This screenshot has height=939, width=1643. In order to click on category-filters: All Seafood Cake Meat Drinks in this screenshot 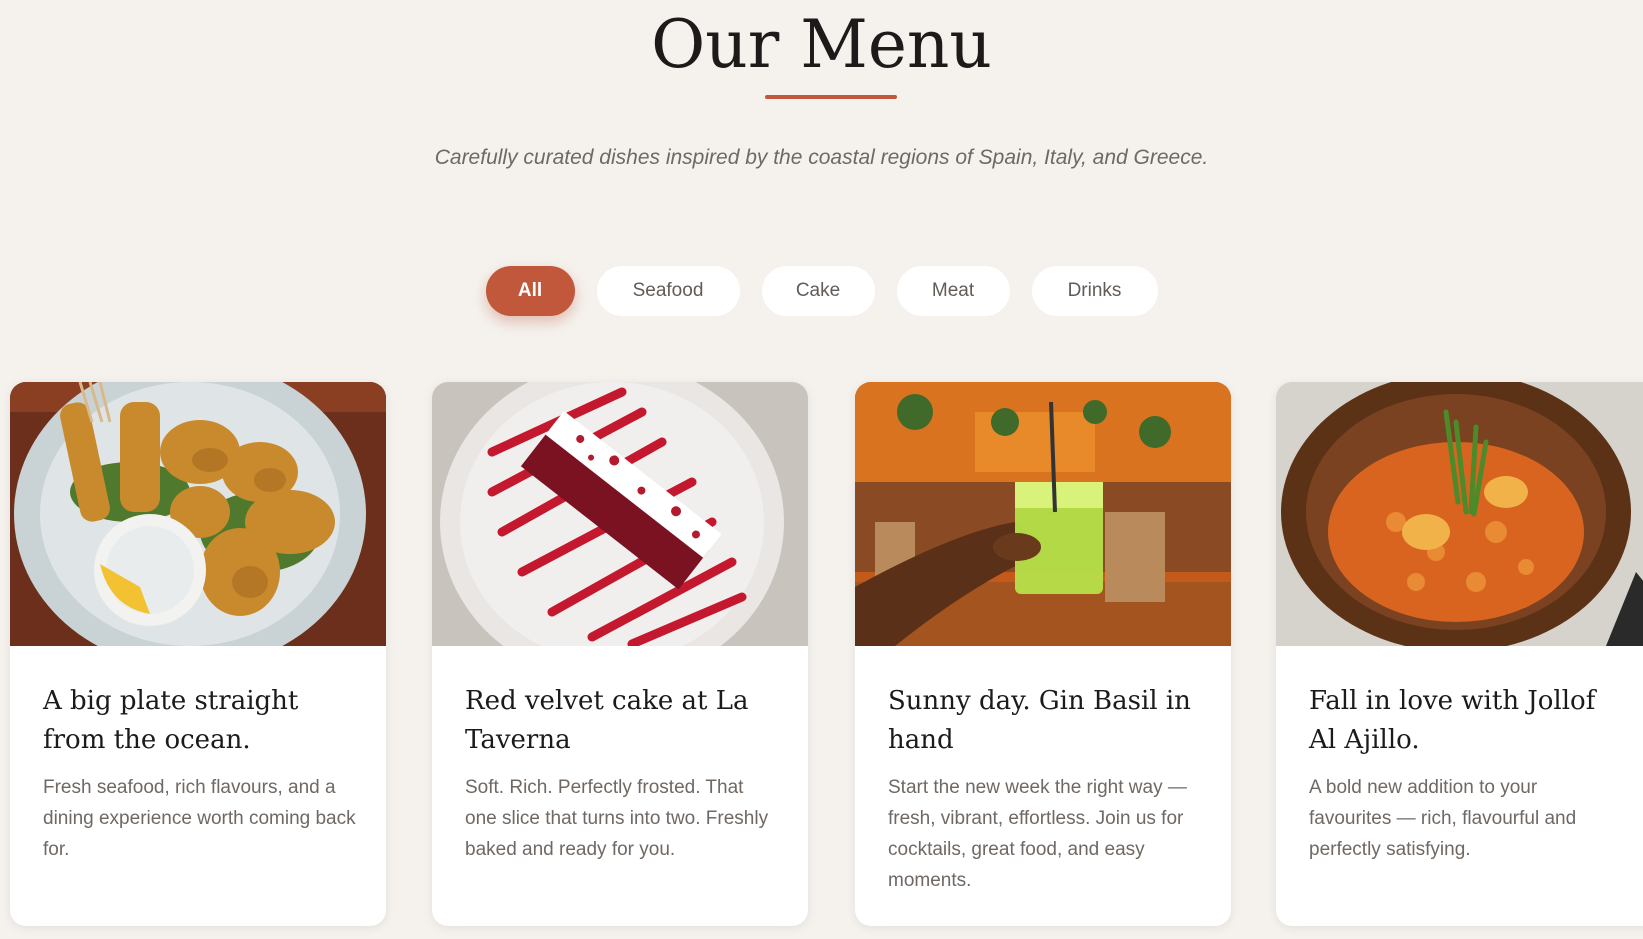, I will do `click(821, 291)`.